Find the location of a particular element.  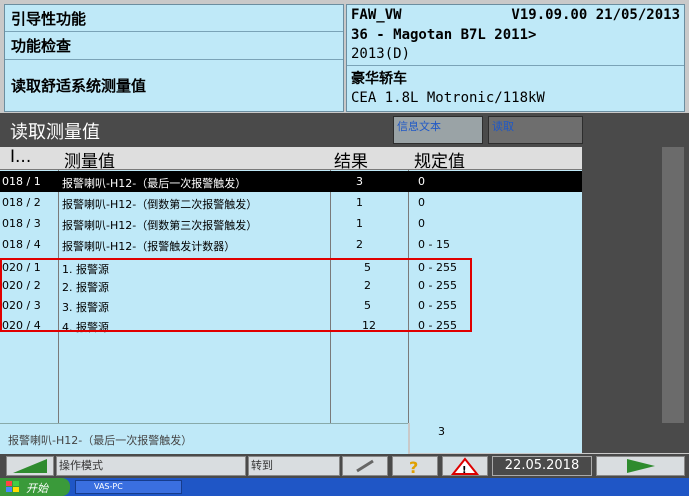

table-row: 018 / 3 报警喇叭-H12-（倒数第三次报警触发） 1 0 is located at coordinates (291, 223).